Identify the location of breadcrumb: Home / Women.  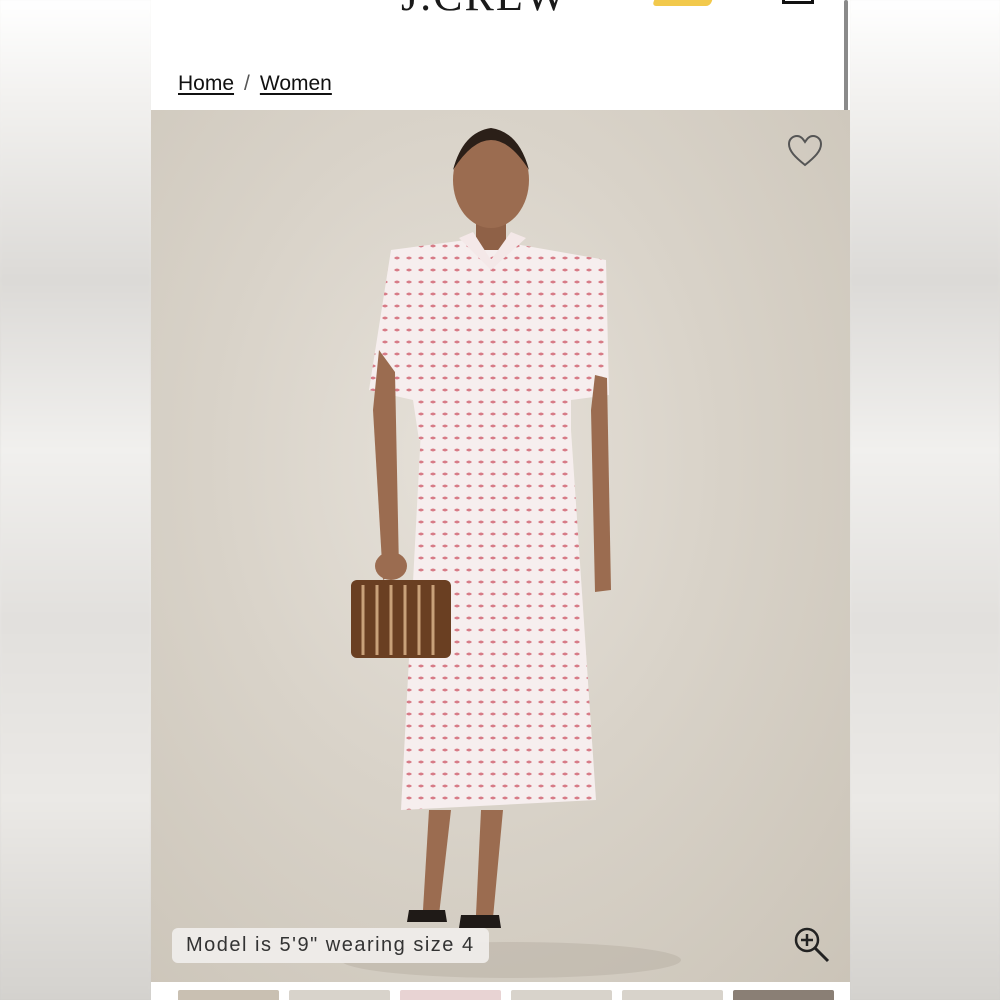
(255, 84).